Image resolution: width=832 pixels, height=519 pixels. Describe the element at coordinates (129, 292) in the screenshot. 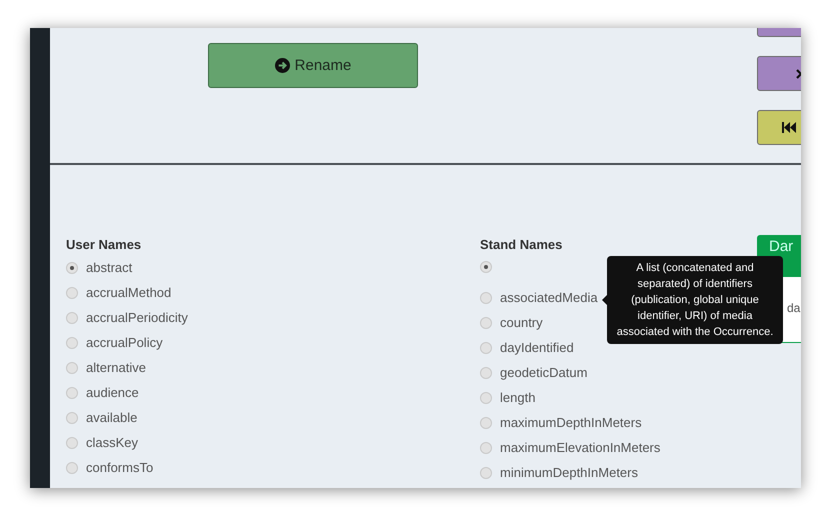

I see `radio-label: accrualMethod` at that location.